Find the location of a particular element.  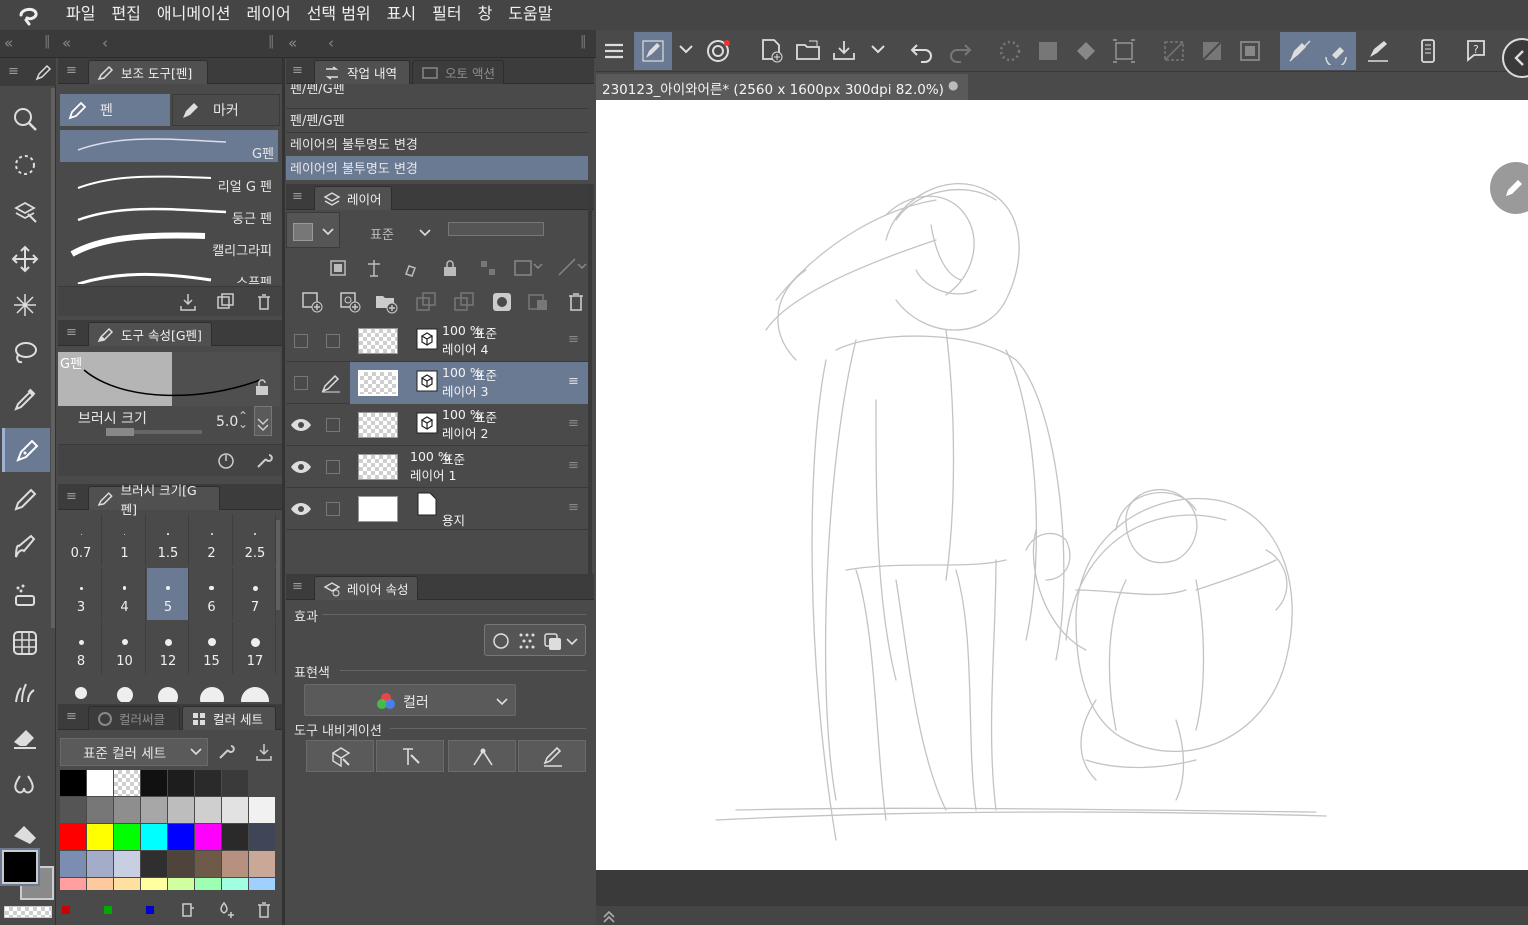

brush-size-cell: 7 is located at coordinates (255, 594).